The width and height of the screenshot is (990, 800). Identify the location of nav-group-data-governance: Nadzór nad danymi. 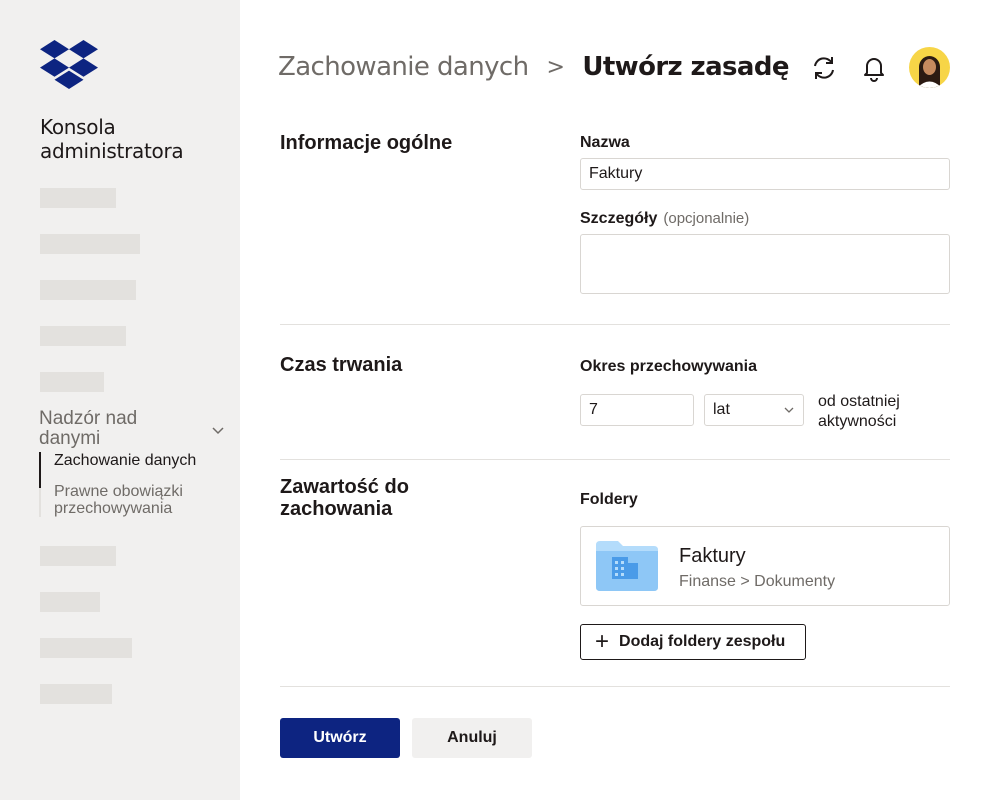
(134, 429).